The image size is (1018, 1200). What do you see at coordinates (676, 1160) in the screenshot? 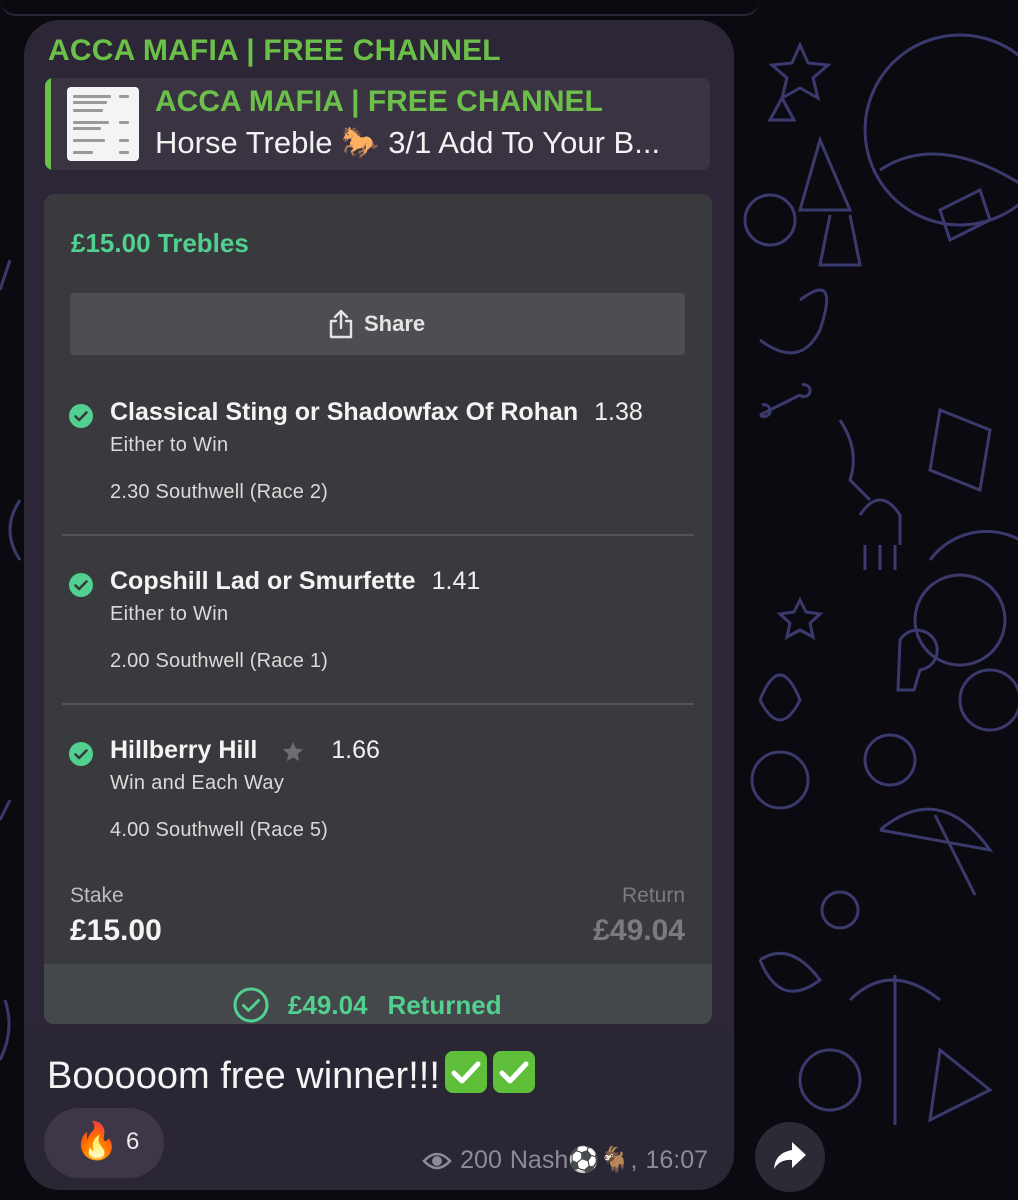
I see `message-time: 16:07` at bounding box center [676, 1160].